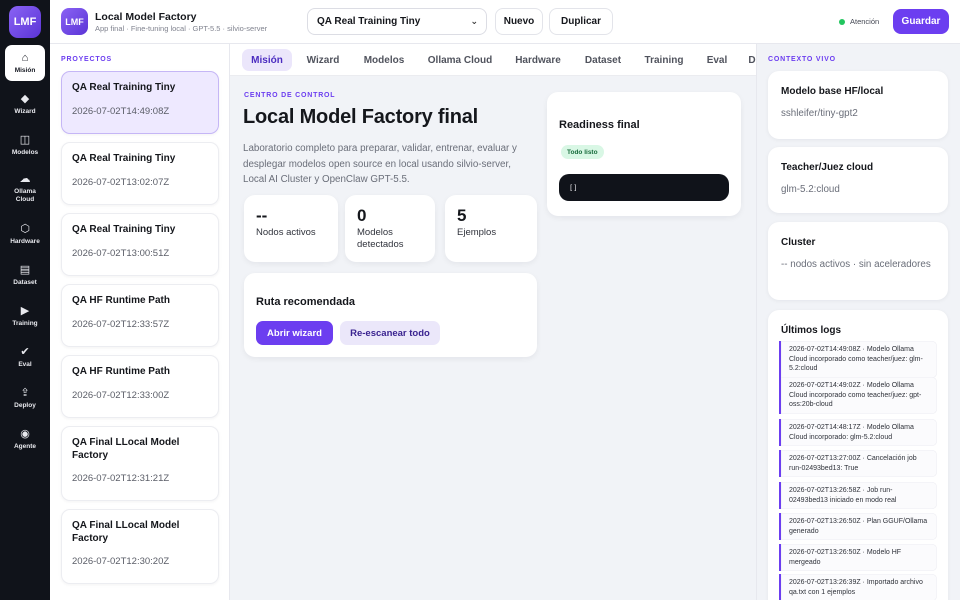  Describe the element at coordinates (842, 21) in the screenshot. I see `status-dot-icon` at that location.